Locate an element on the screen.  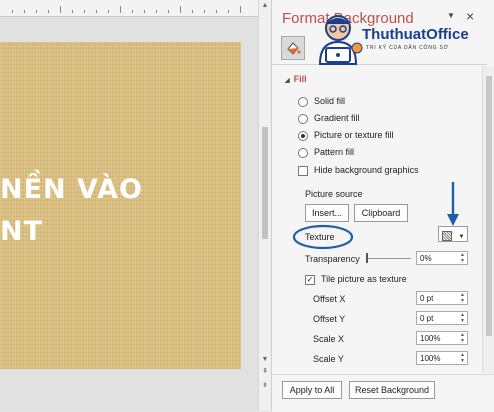
next-slide-icon: ⇟ is located at coordinates (265, 386).